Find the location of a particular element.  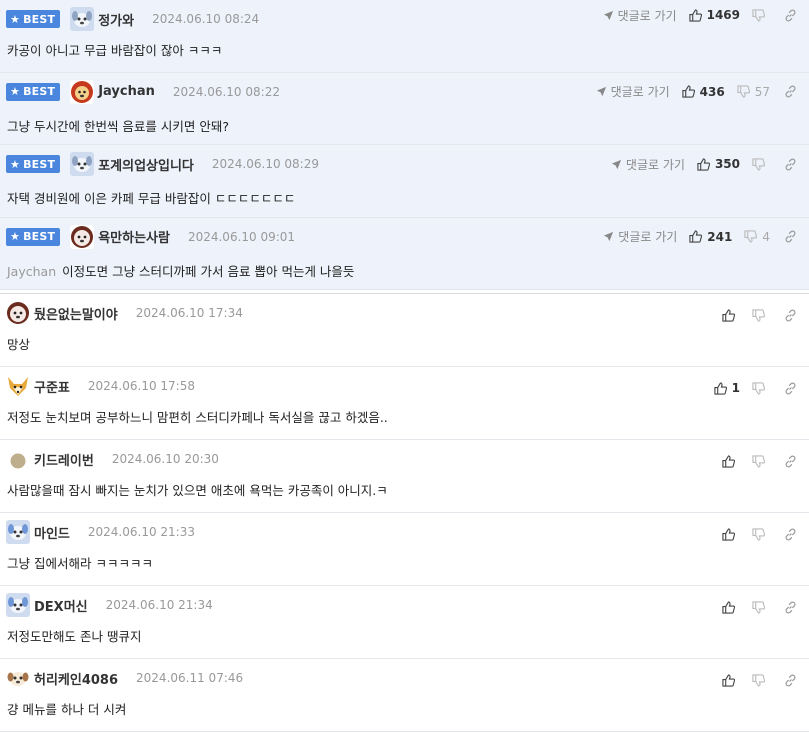

like-count: 1 is located at coordinates (735, 388).